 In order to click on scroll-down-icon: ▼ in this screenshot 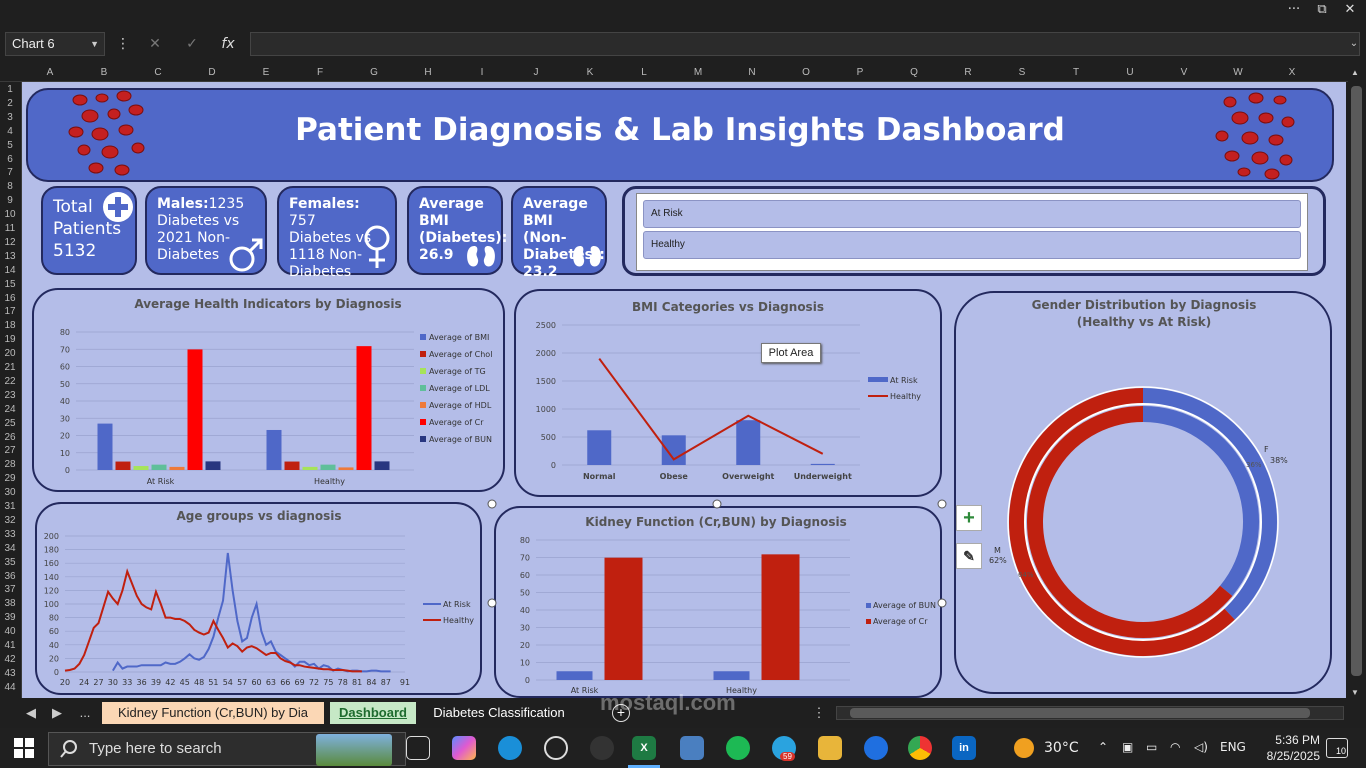, I will do `click(1355, 692)`.